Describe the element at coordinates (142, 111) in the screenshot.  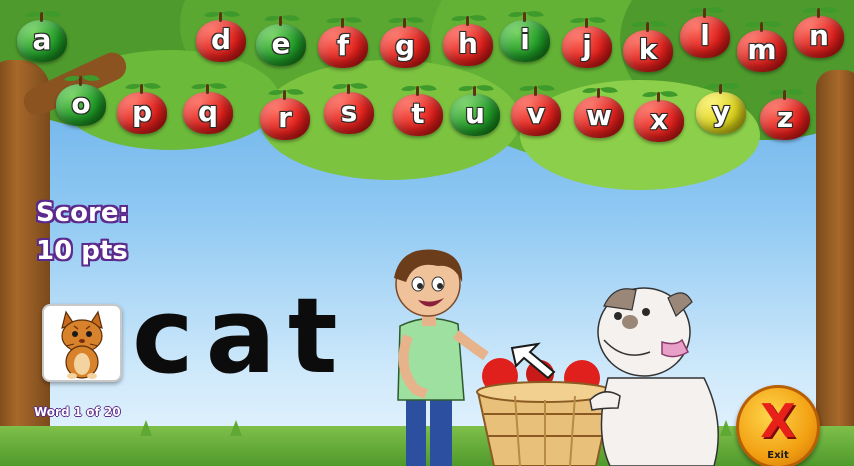
I see `apple-letter: p` at that location.